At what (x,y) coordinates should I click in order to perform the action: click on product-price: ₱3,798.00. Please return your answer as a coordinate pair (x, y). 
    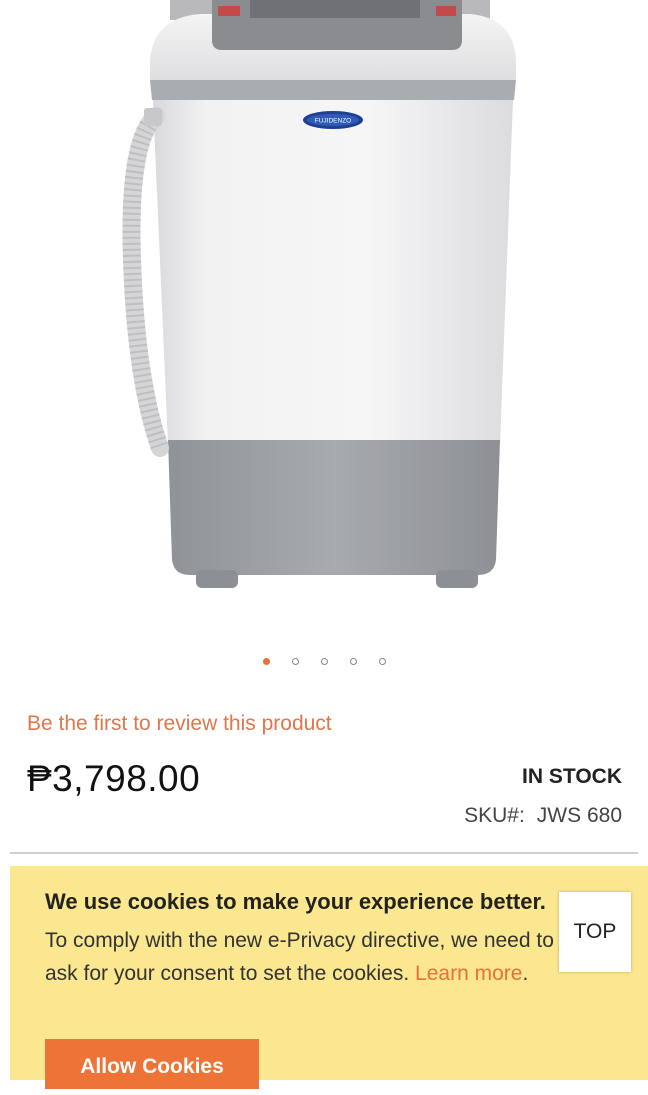
    Looking at the image, I should click on (114, 778).